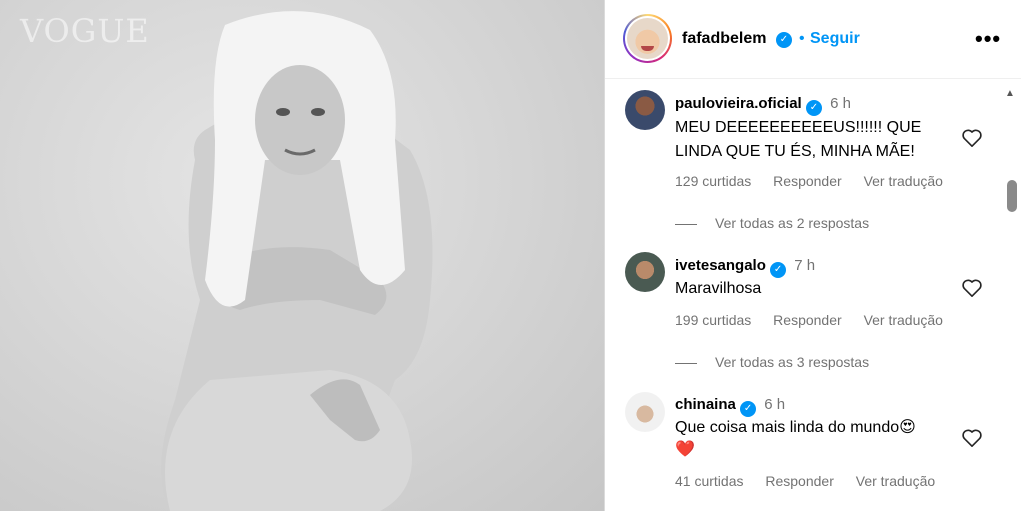  I want to click on view-replies-label: Ver todas as 3 respostas, so click(792, 362).